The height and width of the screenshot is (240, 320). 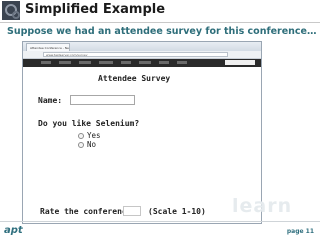 What do you see at coordinates (92, 144) in the screenshot?
I see `radio-label: No` at bounding box center [92, 144].